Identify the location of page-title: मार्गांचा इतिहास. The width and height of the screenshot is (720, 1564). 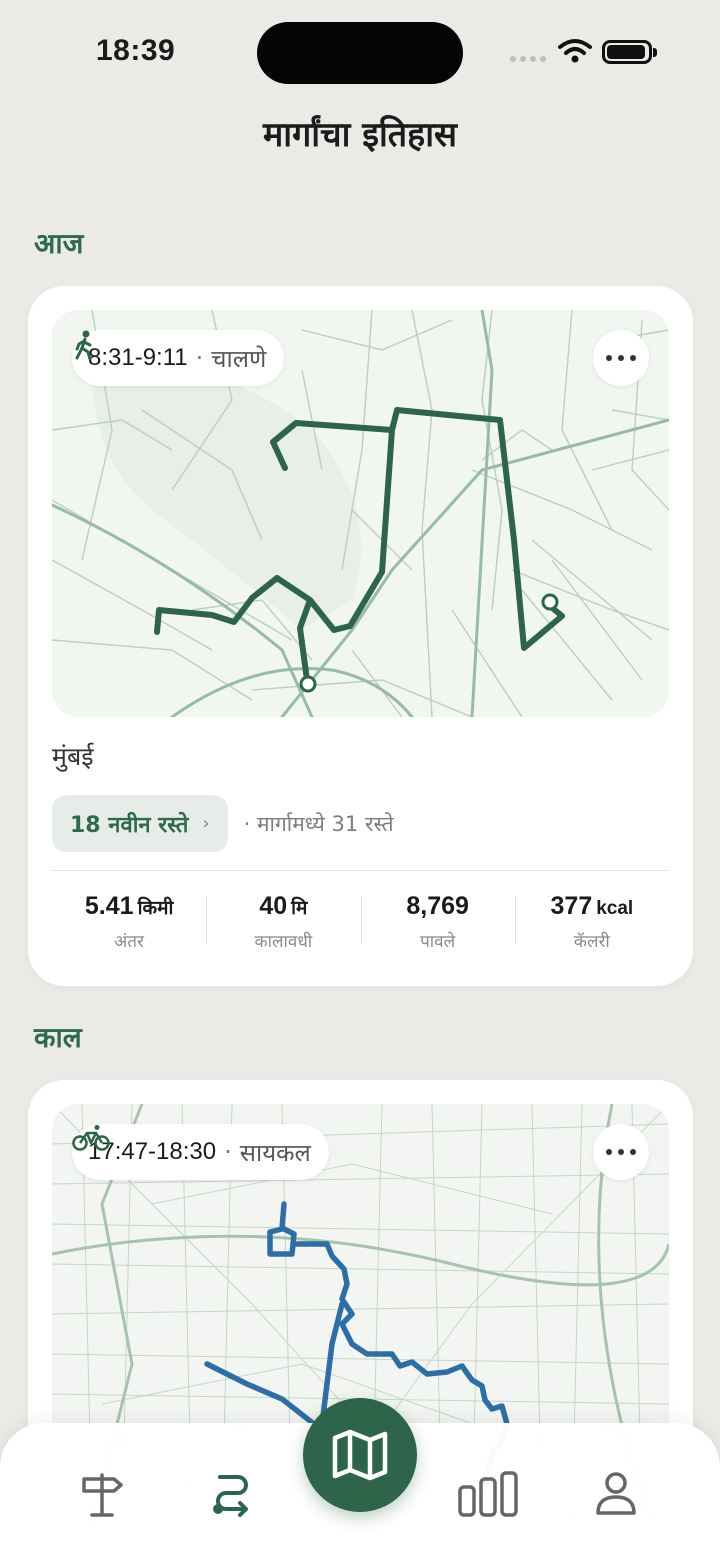
(360, 135).